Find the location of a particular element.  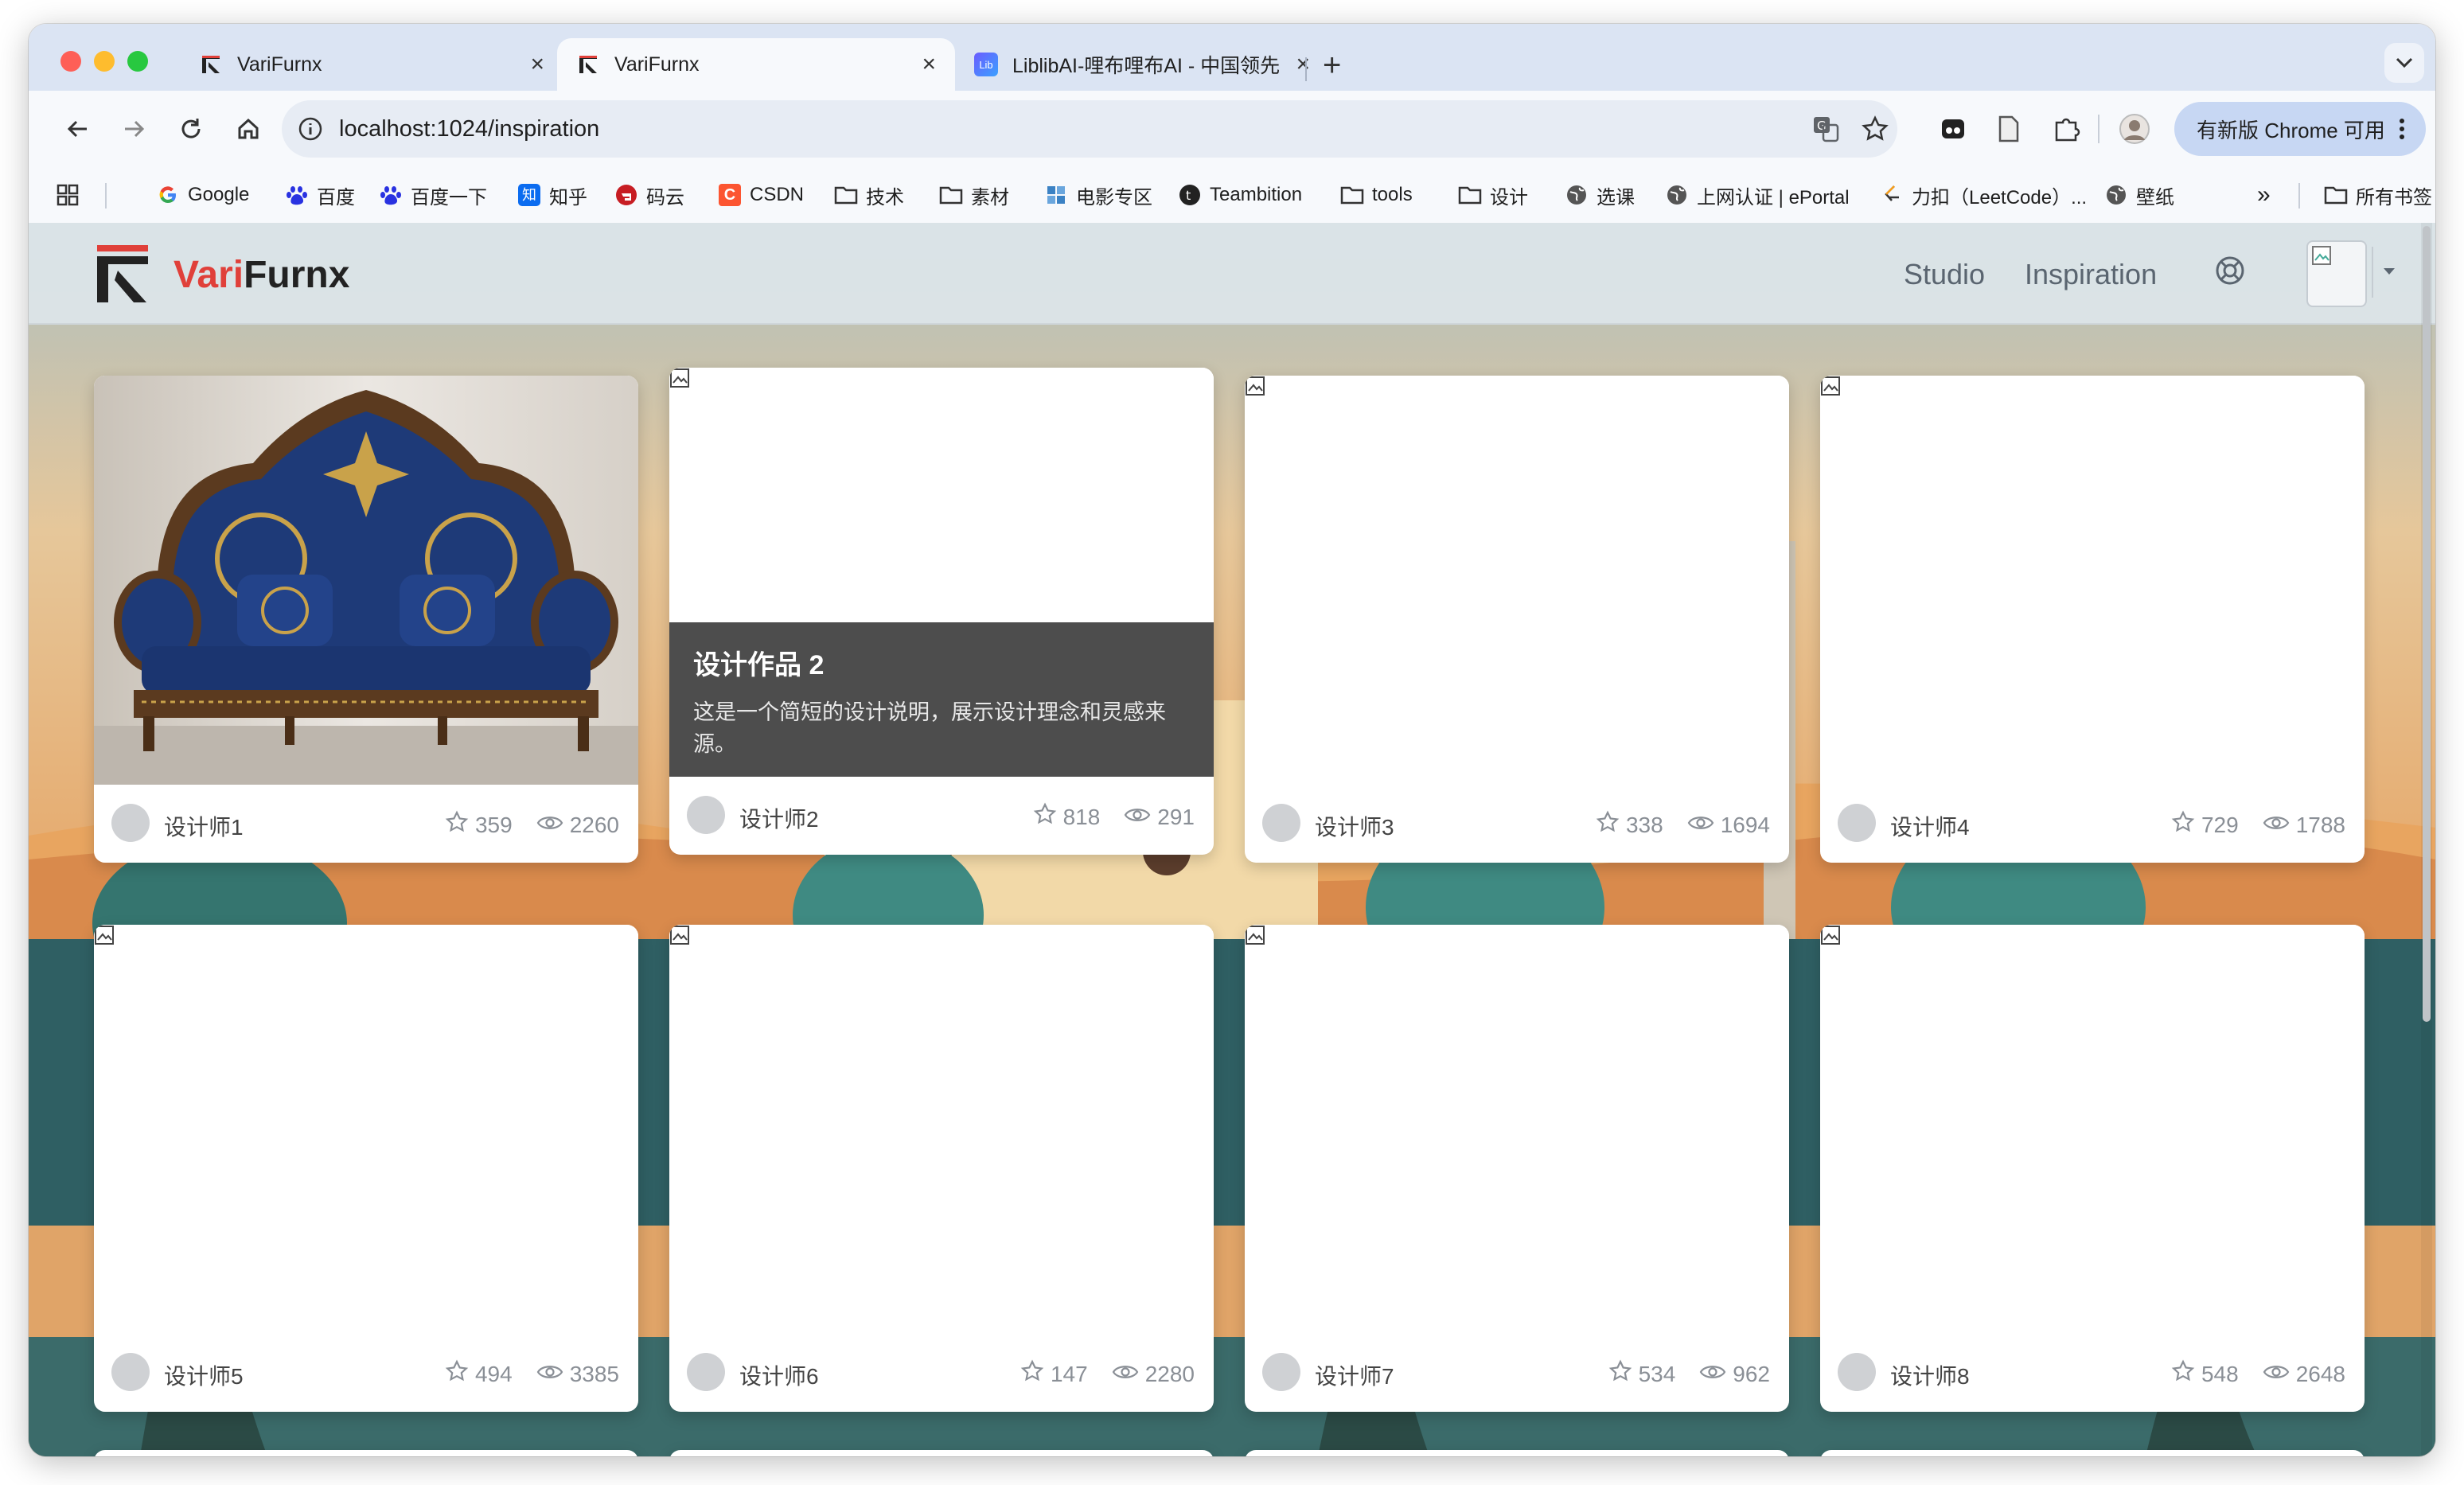

bookmark-item: tools is located at coordinates (1377, 195).